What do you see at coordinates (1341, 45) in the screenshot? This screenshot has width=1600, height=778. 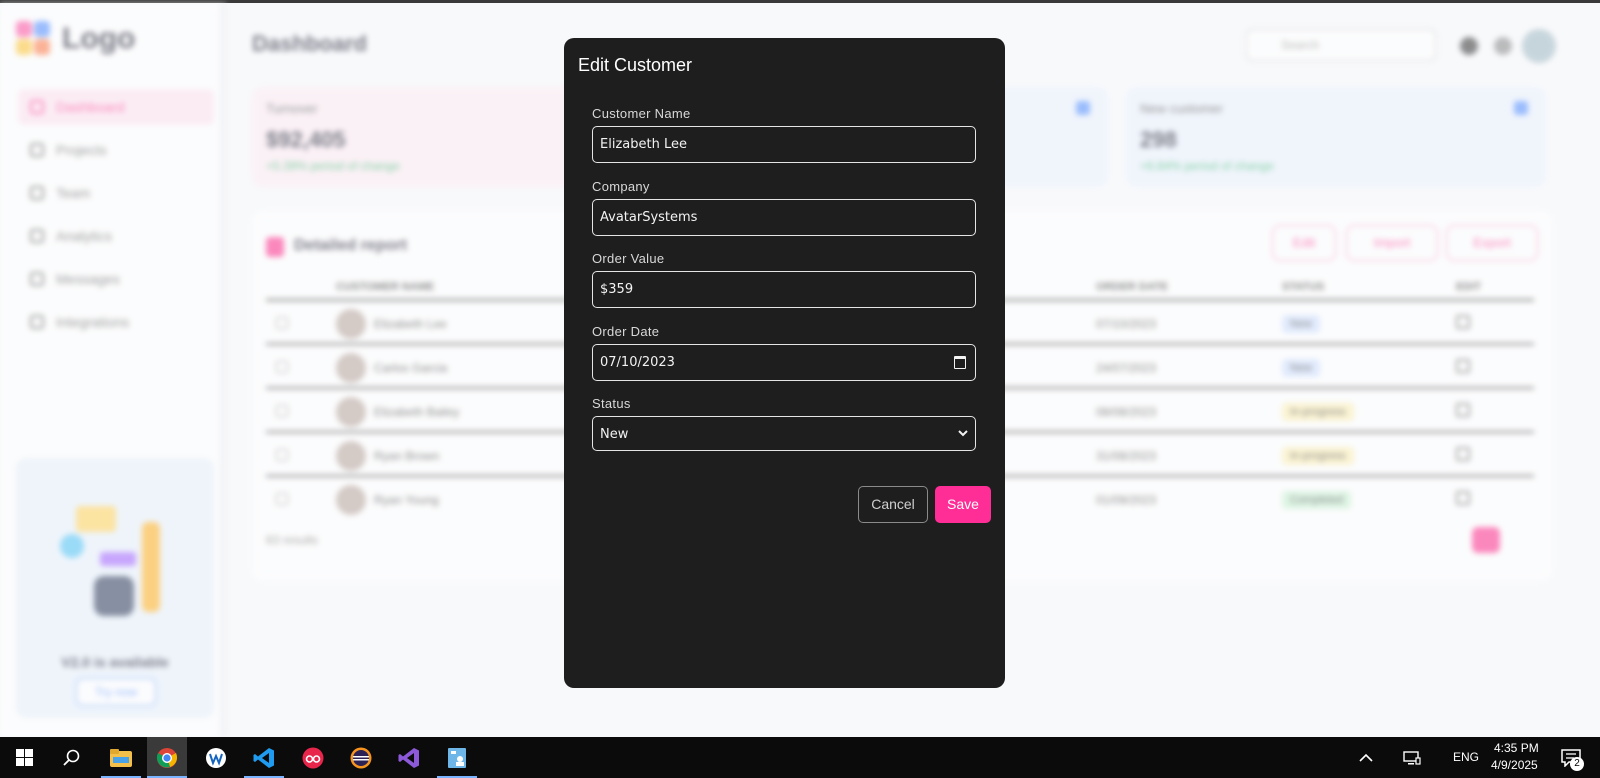 I see `search-input: Search` at bounding box center [1341, 45].